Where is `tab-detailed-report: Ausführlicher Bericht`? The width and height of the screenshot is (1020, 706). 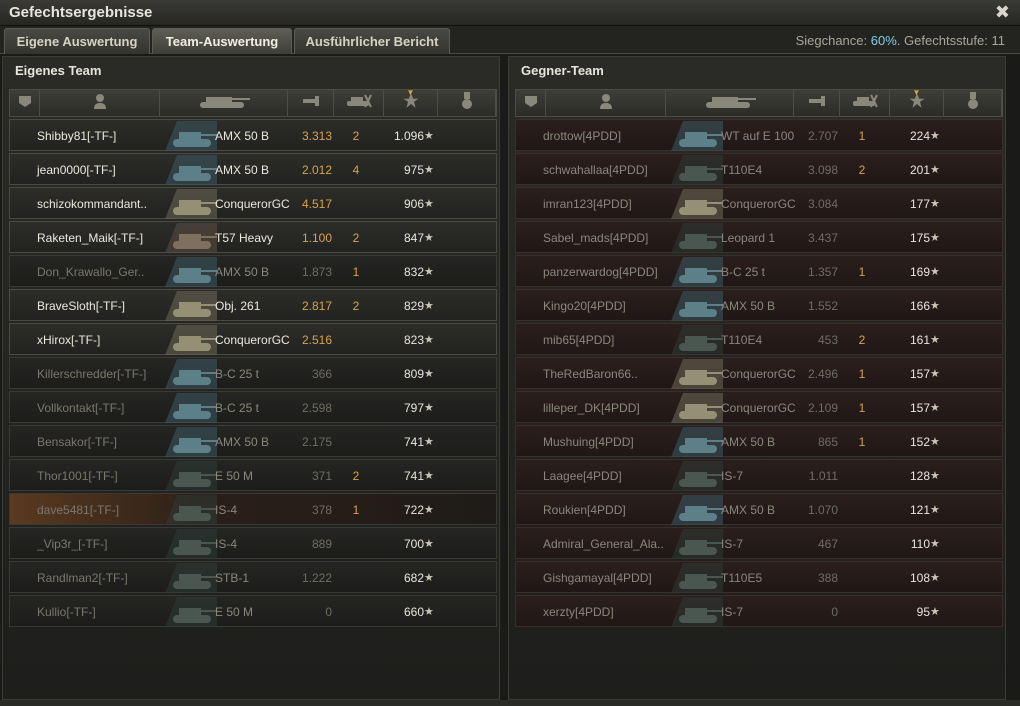
tab-detailed-report: Ausführlicher Bericht is located at coordinates (372, 41).